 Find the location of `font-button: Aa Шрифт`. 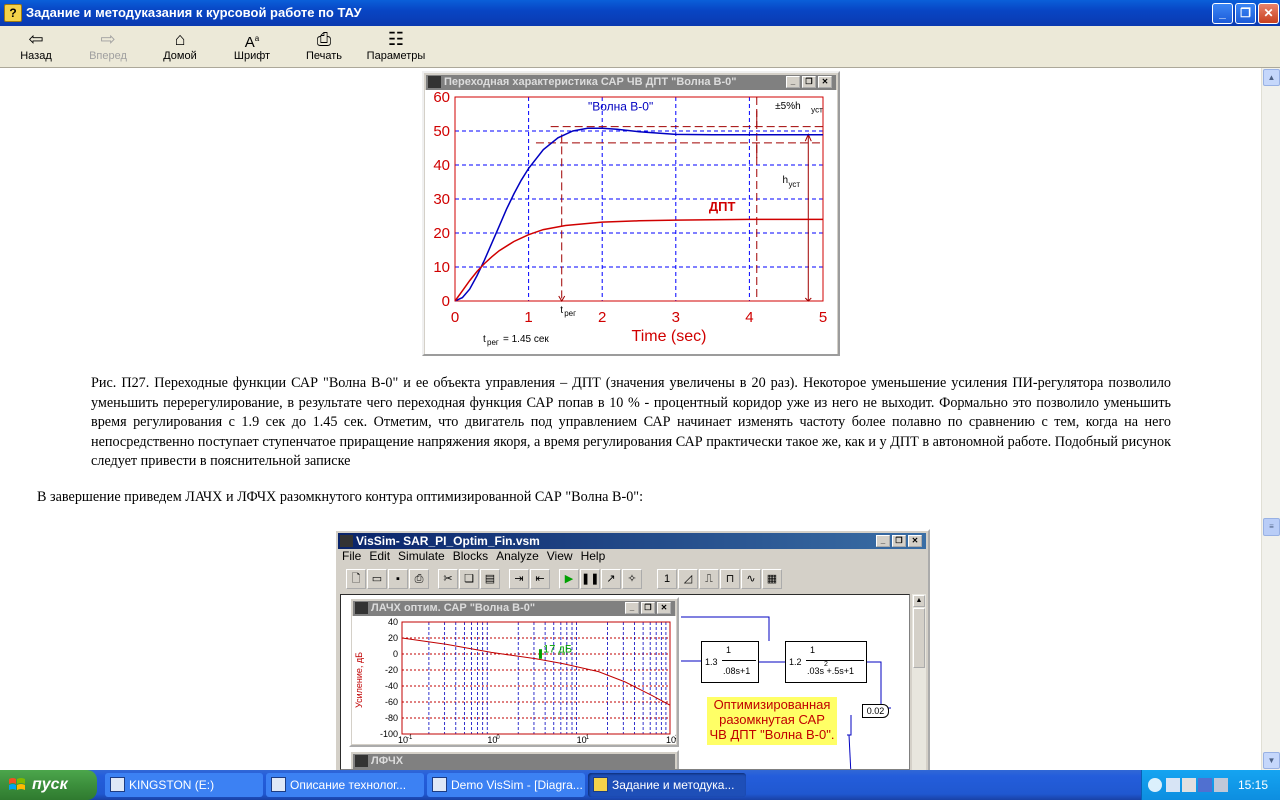

font-button: Aa Шрифт is located at coordinates (252, 47).